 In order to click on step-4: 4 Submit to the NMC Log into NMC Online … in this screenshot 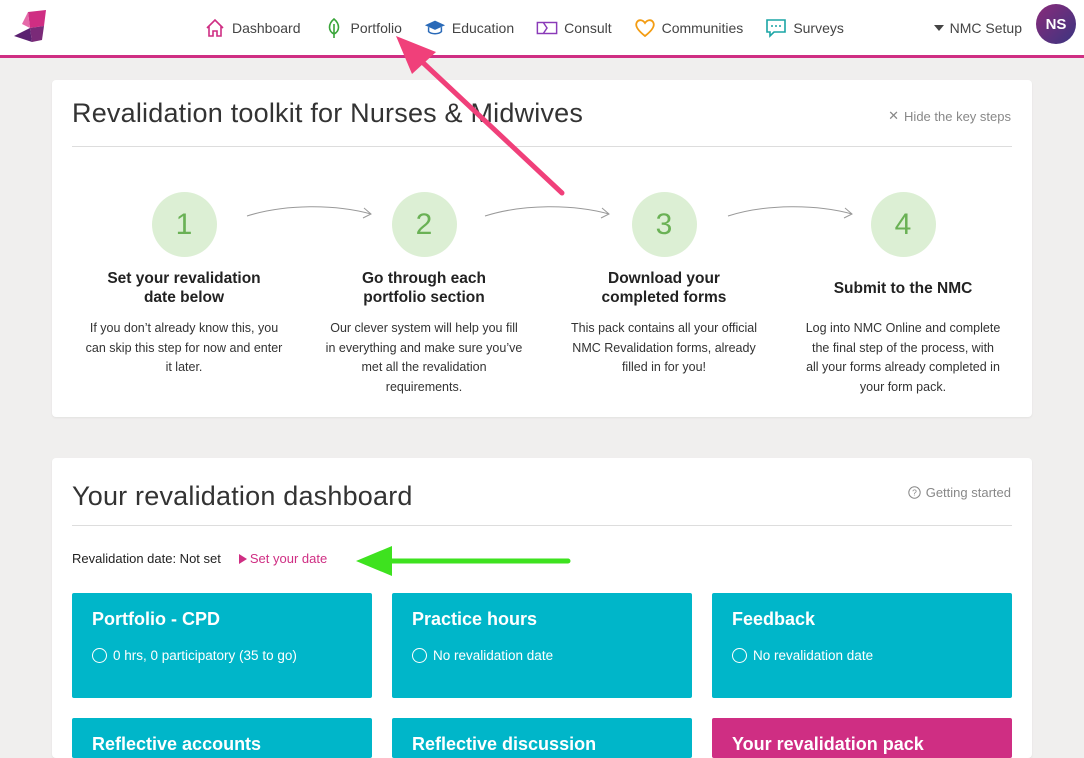, I will do `click(903, 294)`.